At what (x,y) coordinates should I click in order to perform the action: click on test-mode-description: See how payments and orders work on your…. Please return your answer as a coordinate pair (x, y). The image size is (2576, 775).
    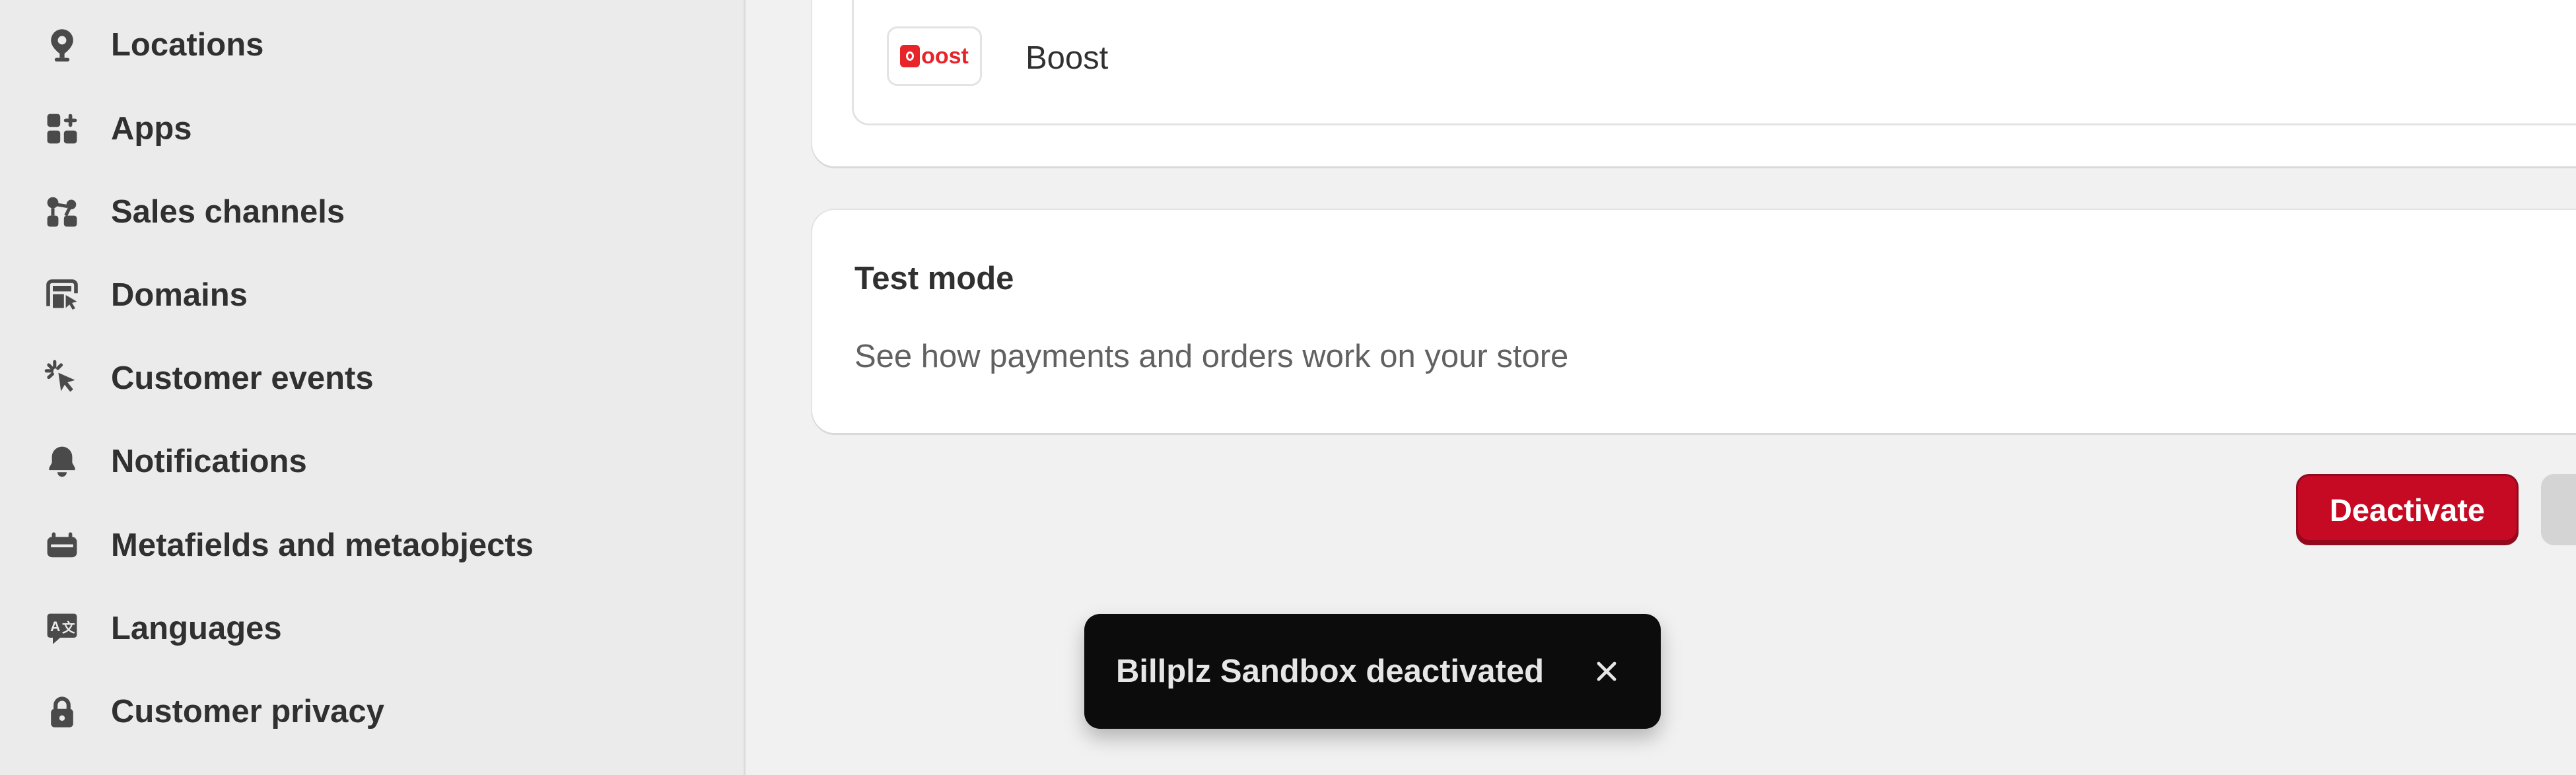
    Looking at the image, I should click on (1212, 356).